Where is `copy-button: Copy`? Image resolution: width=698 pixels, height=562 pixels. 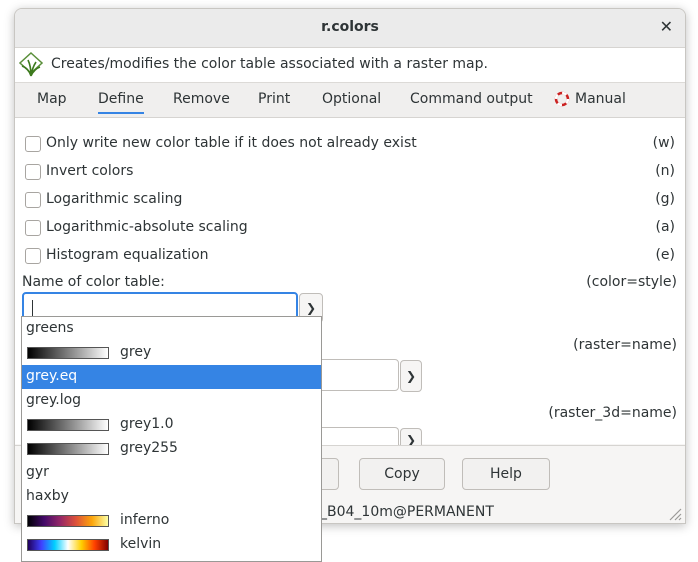 copy-button: Copy is located at coordinates (402, 474).